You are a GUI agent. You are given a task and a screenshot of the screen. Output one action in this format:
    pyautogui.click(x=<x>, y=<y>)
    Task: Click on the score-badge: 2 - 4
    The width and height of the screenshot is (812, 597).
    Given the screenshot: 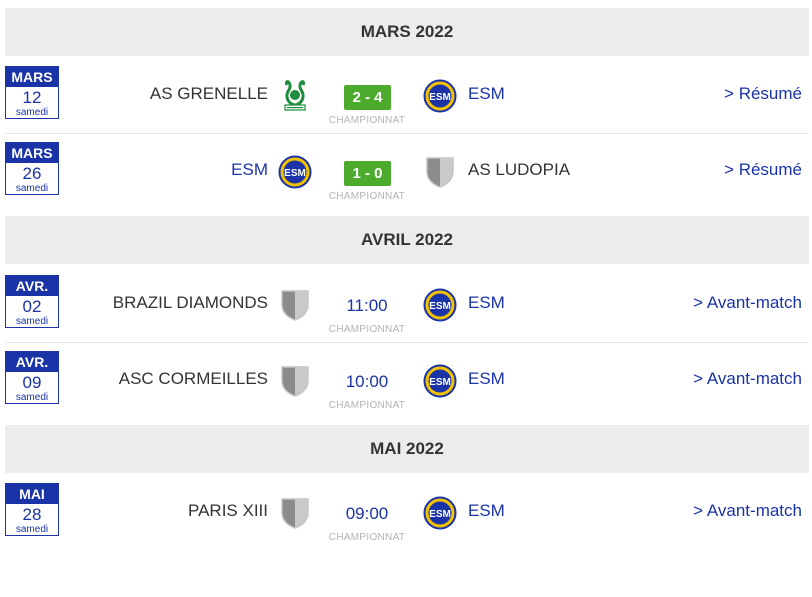 What is the action you would take?
    pyautogui.click(x=367, y=97)
    